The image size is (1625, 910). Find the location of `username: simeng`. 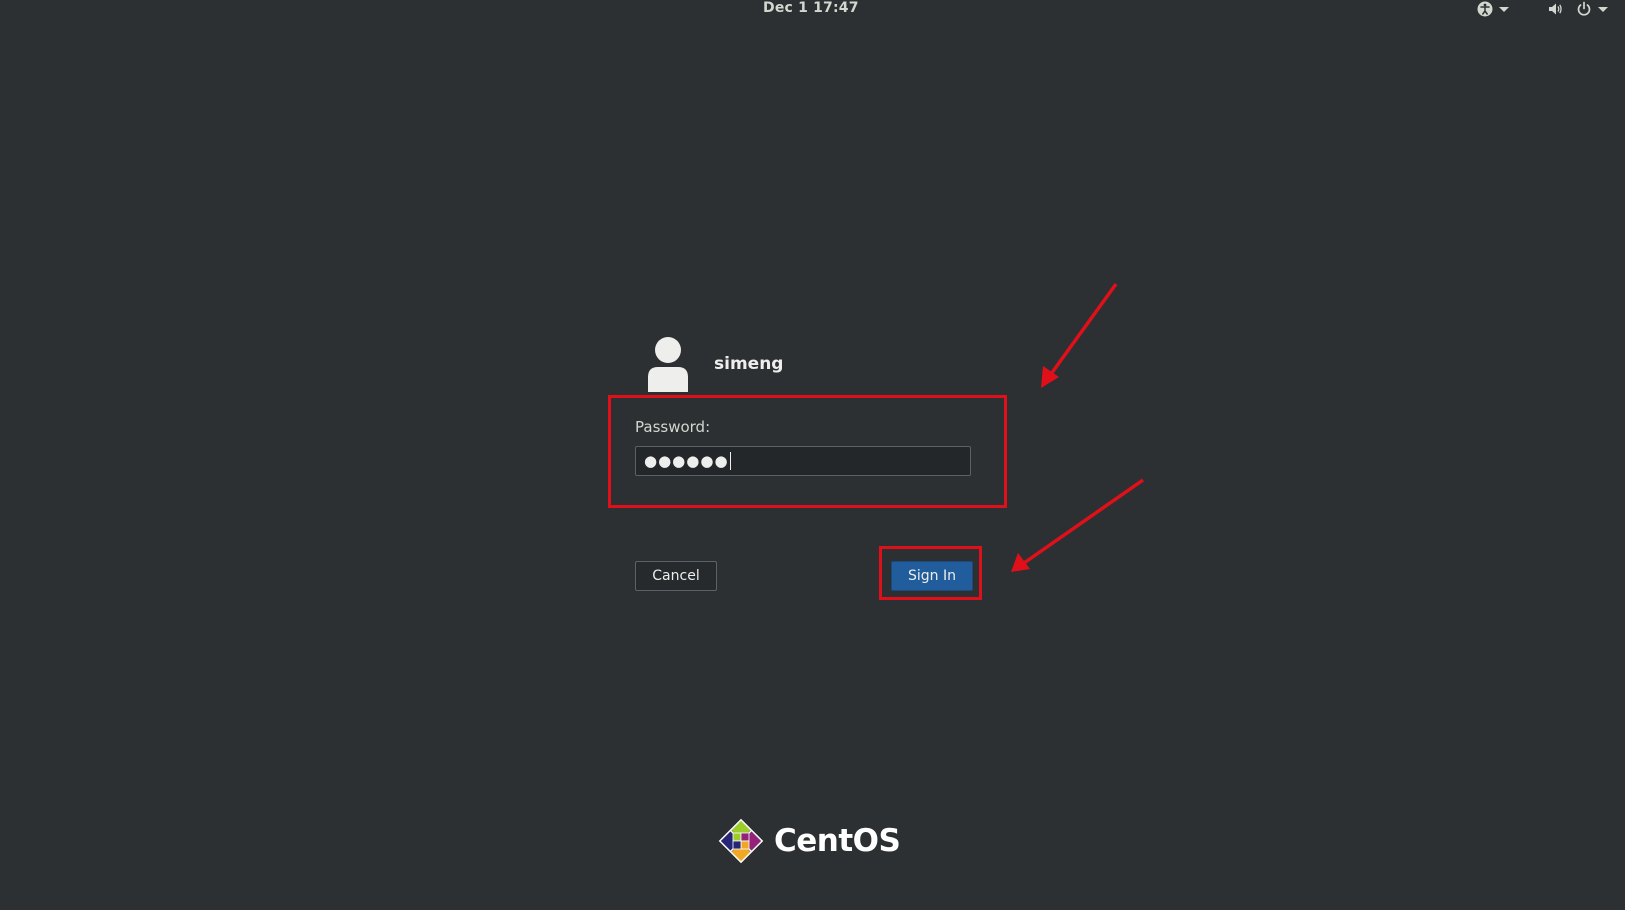

username: simeng is located at coordinates (749, 364).